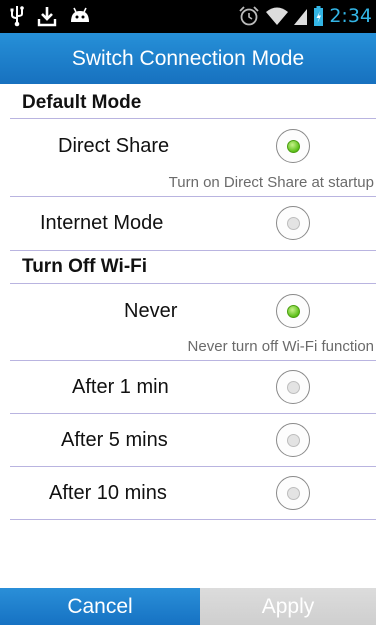  I want to click on option-label: Never, so click(151, 311).